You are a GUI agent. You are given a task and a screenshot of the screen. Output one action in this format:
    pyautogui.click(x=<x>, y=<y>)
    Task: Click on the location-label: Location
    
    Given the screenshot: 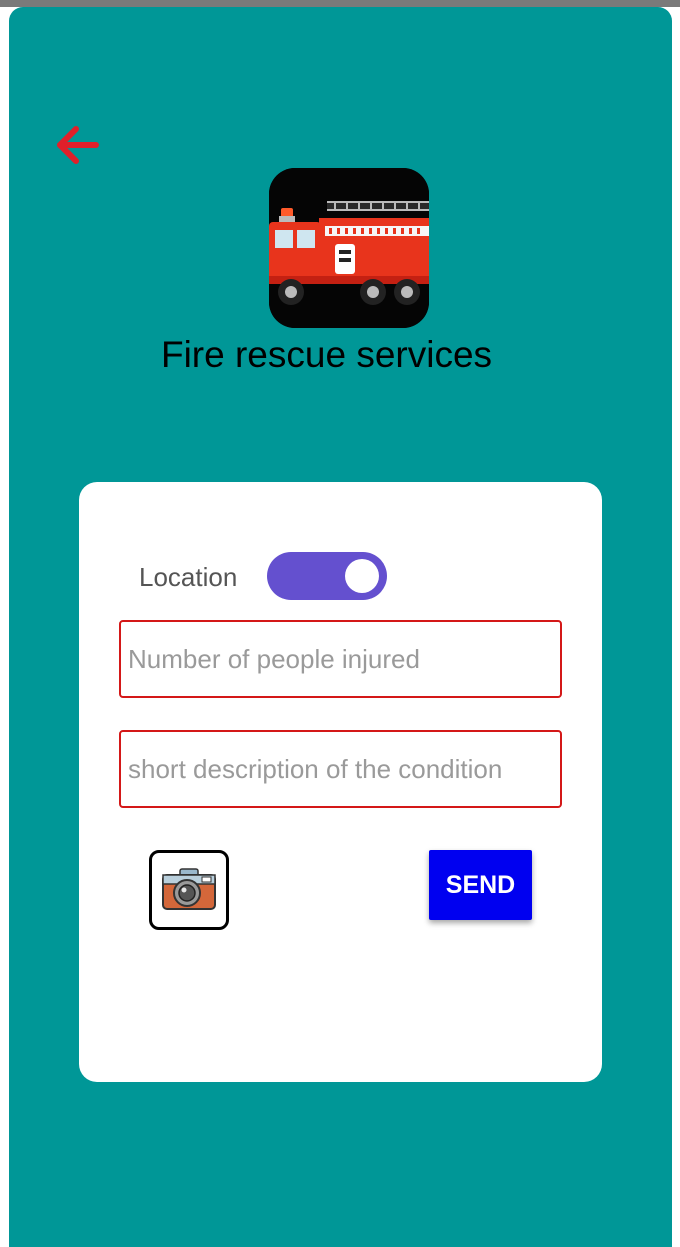 What is the action you would take?
    pyautogui.click(x=188, y=577)
    